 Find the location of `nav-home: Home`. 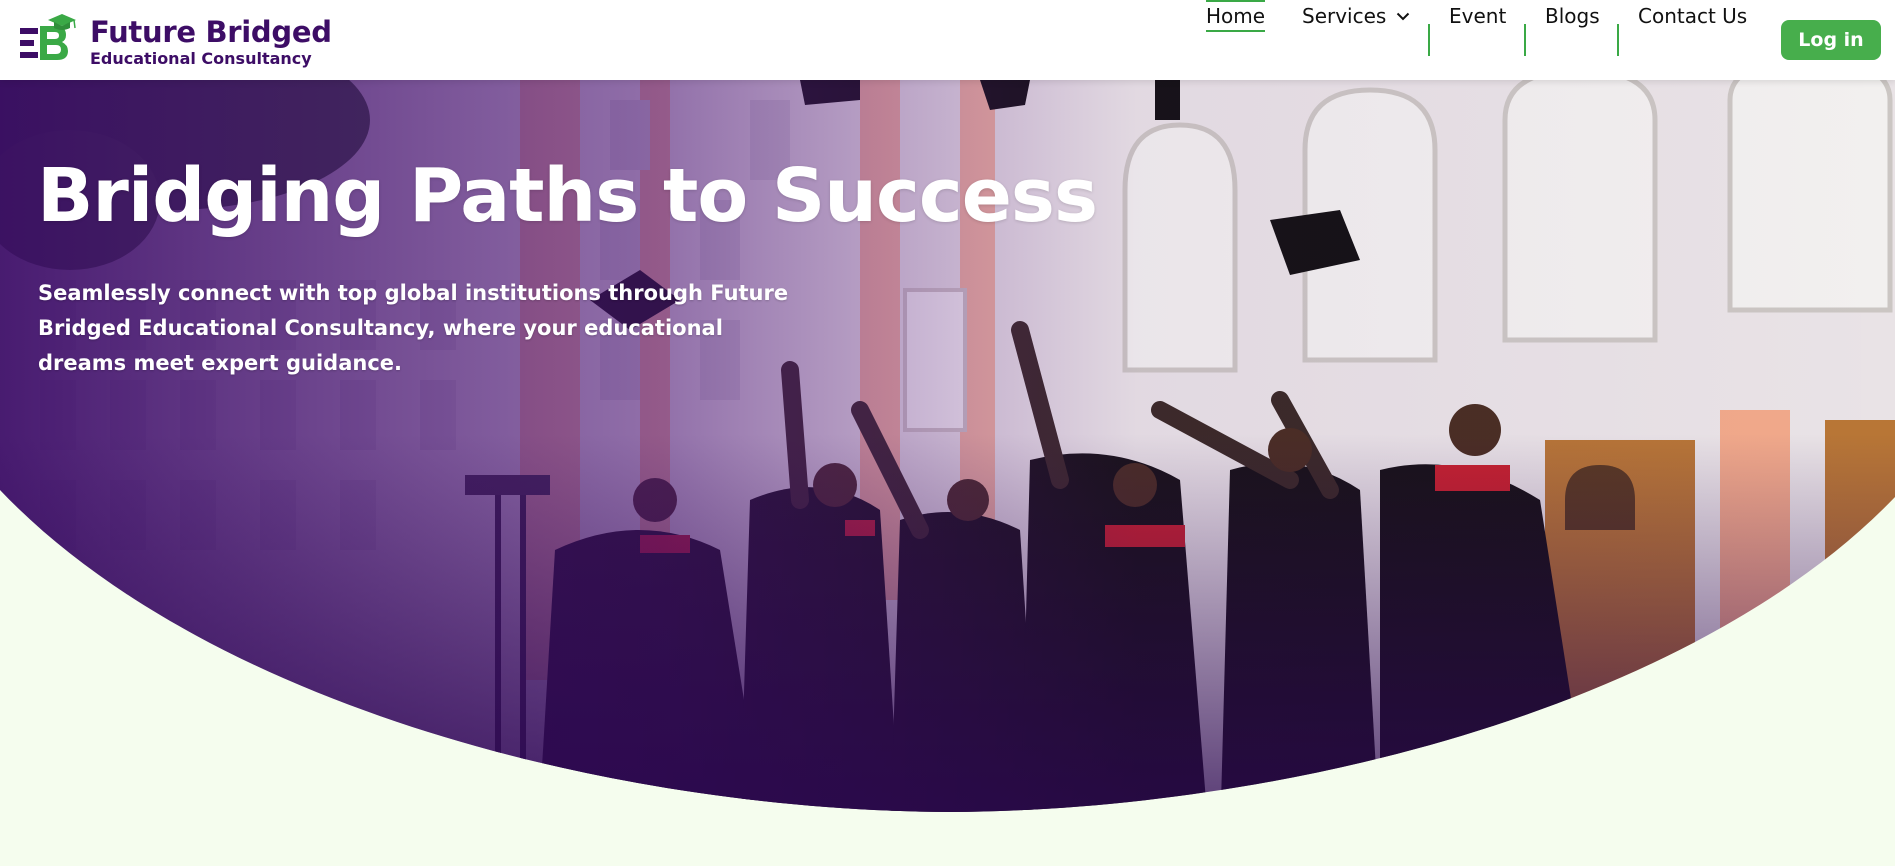

nav-home: Home is located at coordinates (1236, 16).